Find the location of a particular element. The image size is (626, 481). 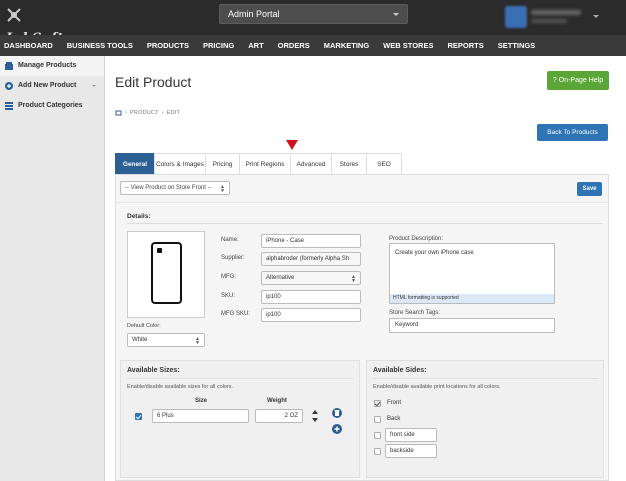

size-input: 6 Plus is located at coordinates (200, 416).